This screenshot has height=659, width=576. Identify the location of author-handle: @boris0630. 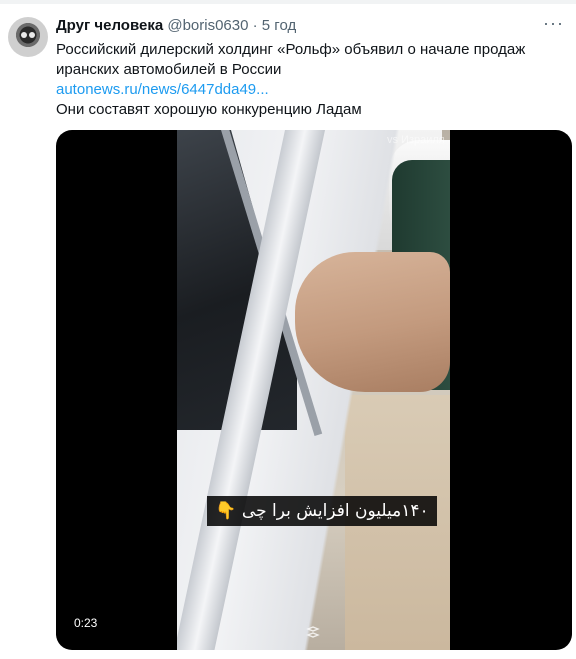
(207, 25).